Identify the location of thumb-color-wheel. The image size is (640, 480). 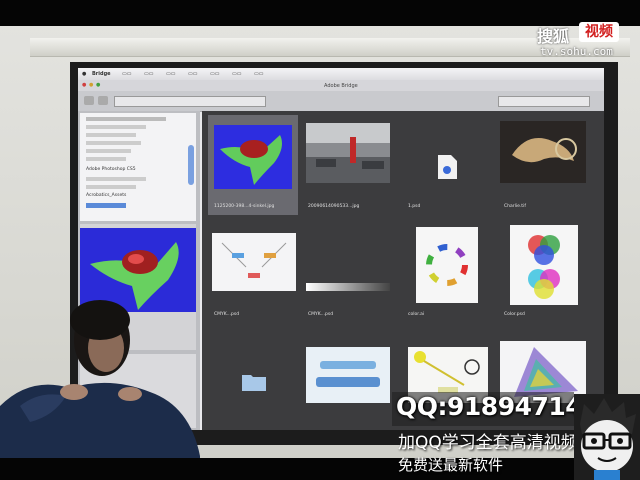
(447, 265).